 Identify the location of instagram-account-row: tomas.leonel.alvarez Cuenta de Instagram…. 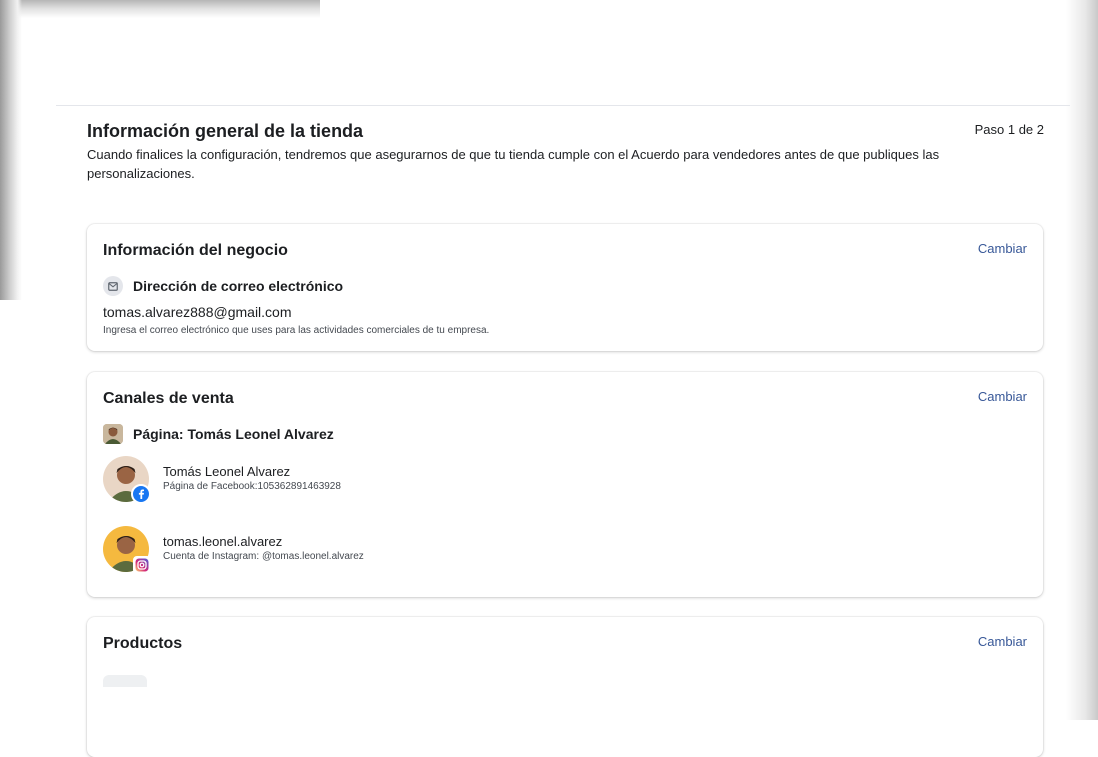
(233, 550).